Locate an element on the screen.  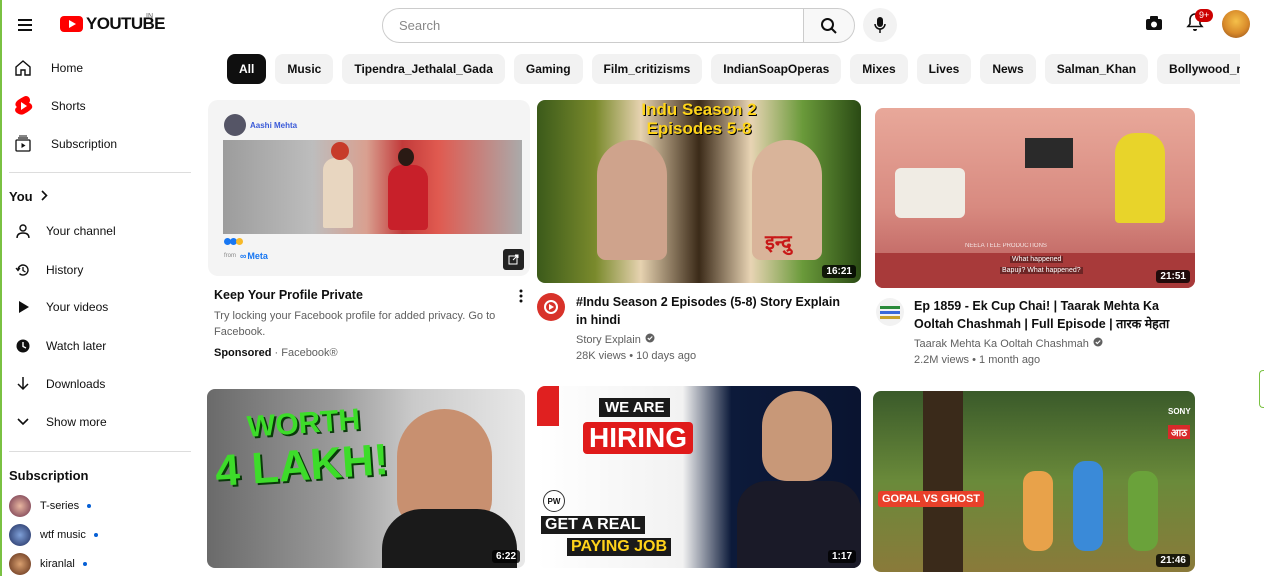
notification-badge: 9+ is located at coordinates (1204, 15).